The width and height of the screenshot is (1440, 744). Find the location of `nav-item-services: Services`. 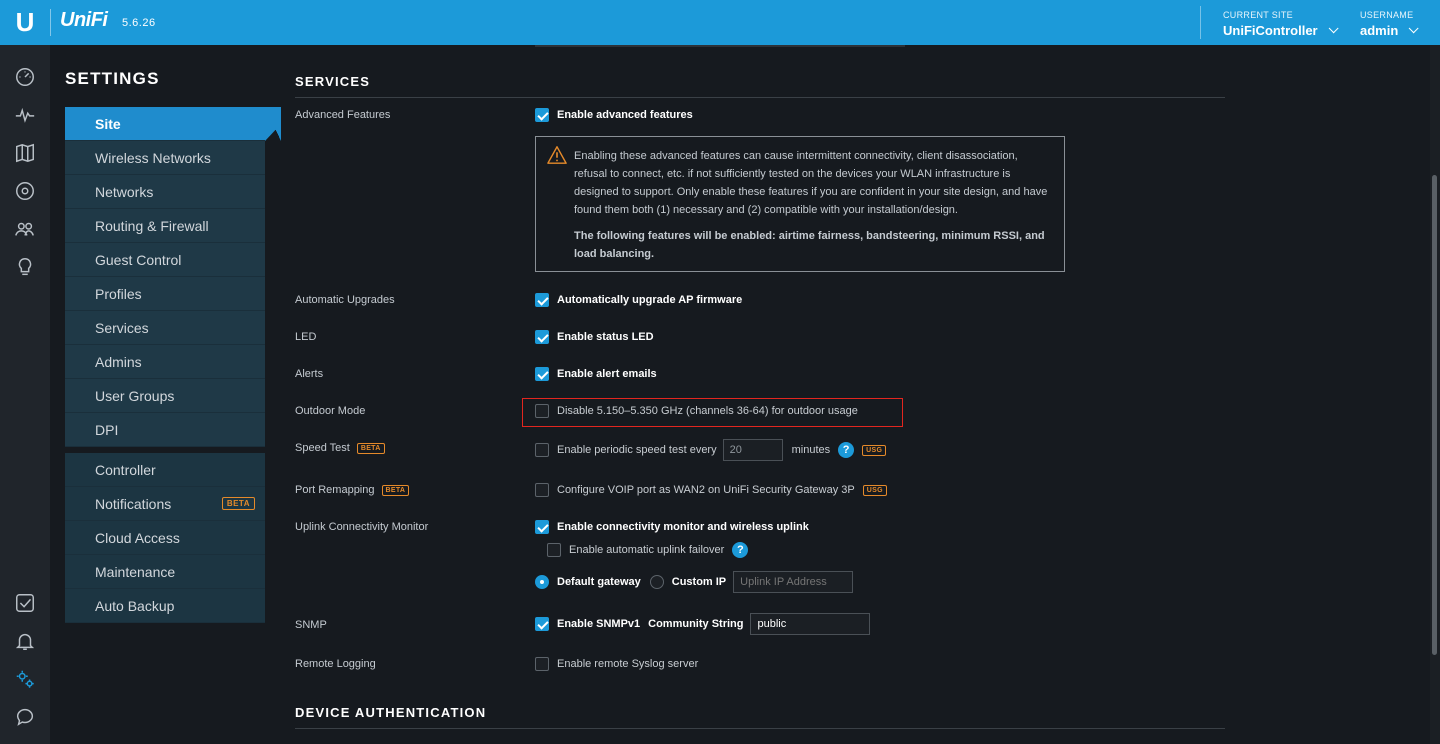

nav-item-services: Services is located at coordinates (165, 328).